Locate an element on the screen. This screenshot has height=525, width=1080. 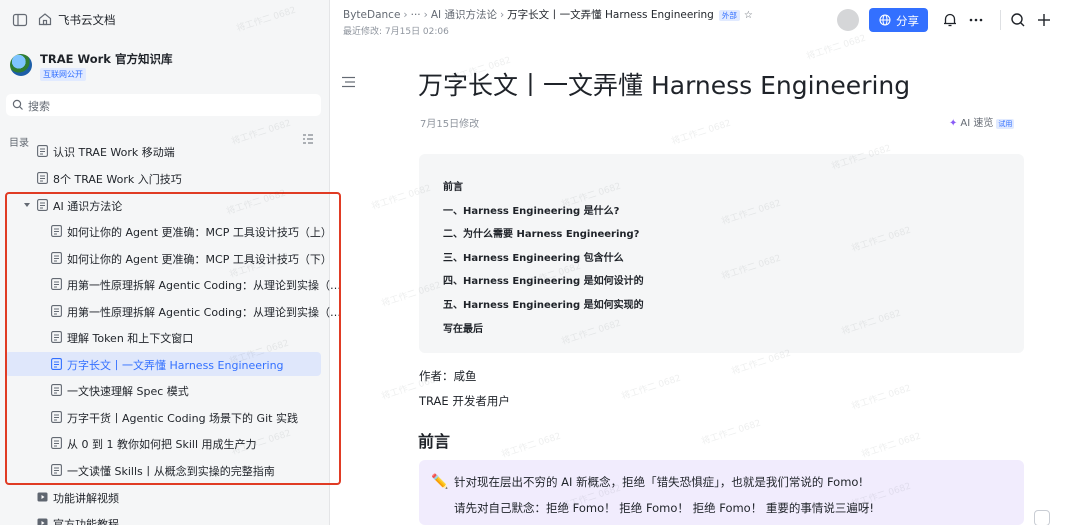
author-line: 作者：咸鱼 is located at coordinates (448, 376).